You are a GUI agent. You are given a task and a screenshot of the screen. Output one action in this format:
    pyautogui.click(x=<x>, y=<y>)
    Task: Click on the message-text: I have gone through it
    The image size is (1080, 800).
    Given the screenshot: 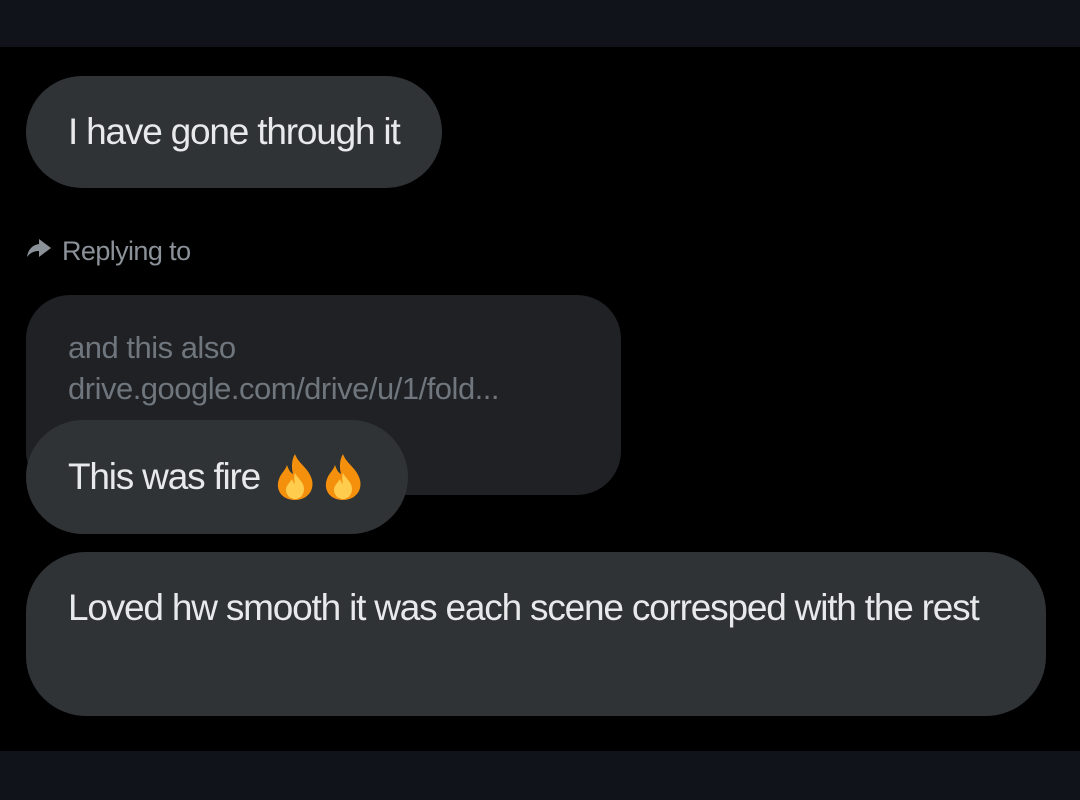 What is the action you would take?
    pyautogui.click(x=234, y=131)
    